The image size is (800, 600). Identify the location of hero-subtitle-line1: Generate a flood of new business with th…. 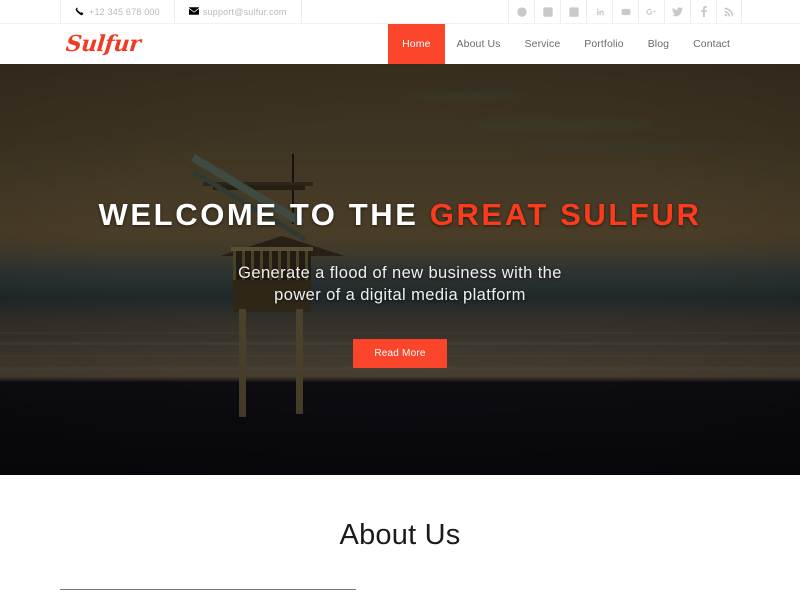
(400, 273).